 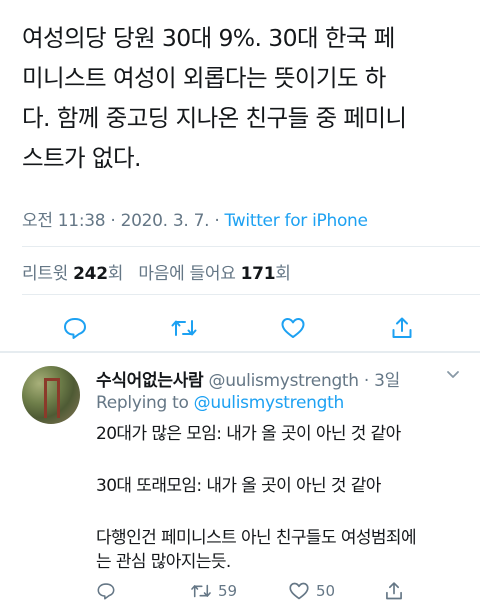 I want to click on section-divider, so click(x=240, y=352).